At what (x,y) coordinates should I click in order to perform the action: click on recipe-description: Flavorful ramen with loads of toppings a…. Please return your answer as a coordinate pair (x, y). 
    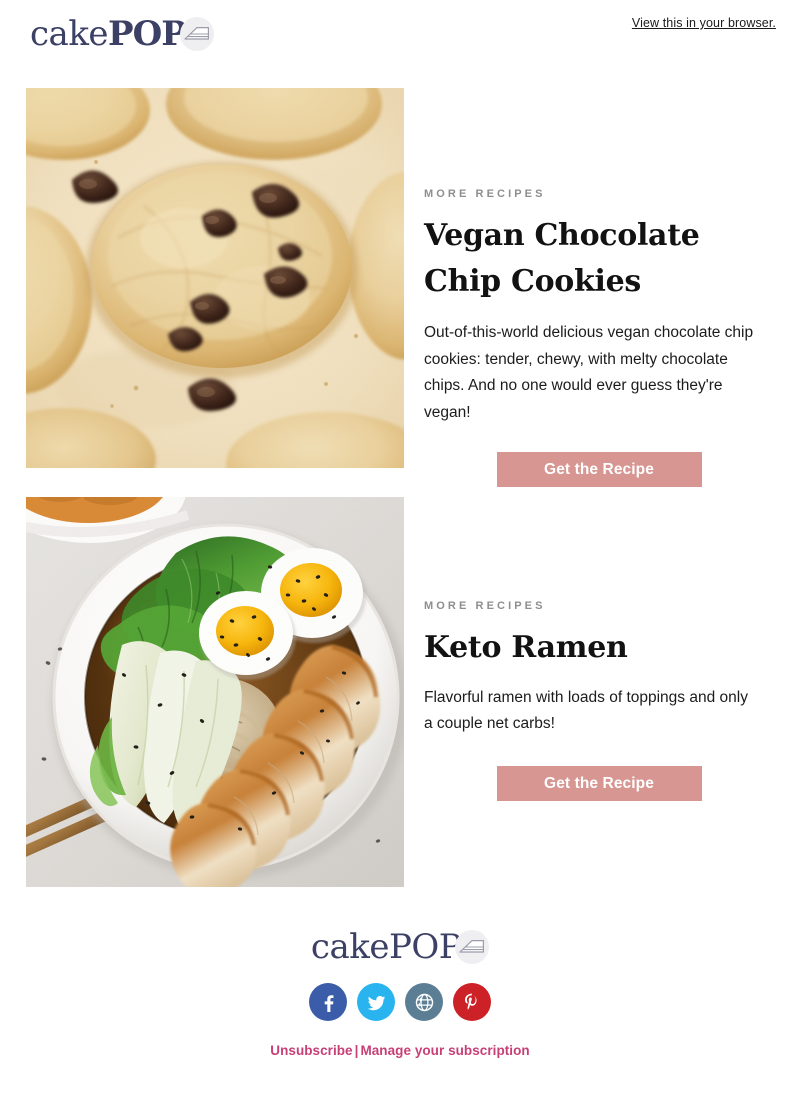
    Looking at the image, I should click on (586, 710).